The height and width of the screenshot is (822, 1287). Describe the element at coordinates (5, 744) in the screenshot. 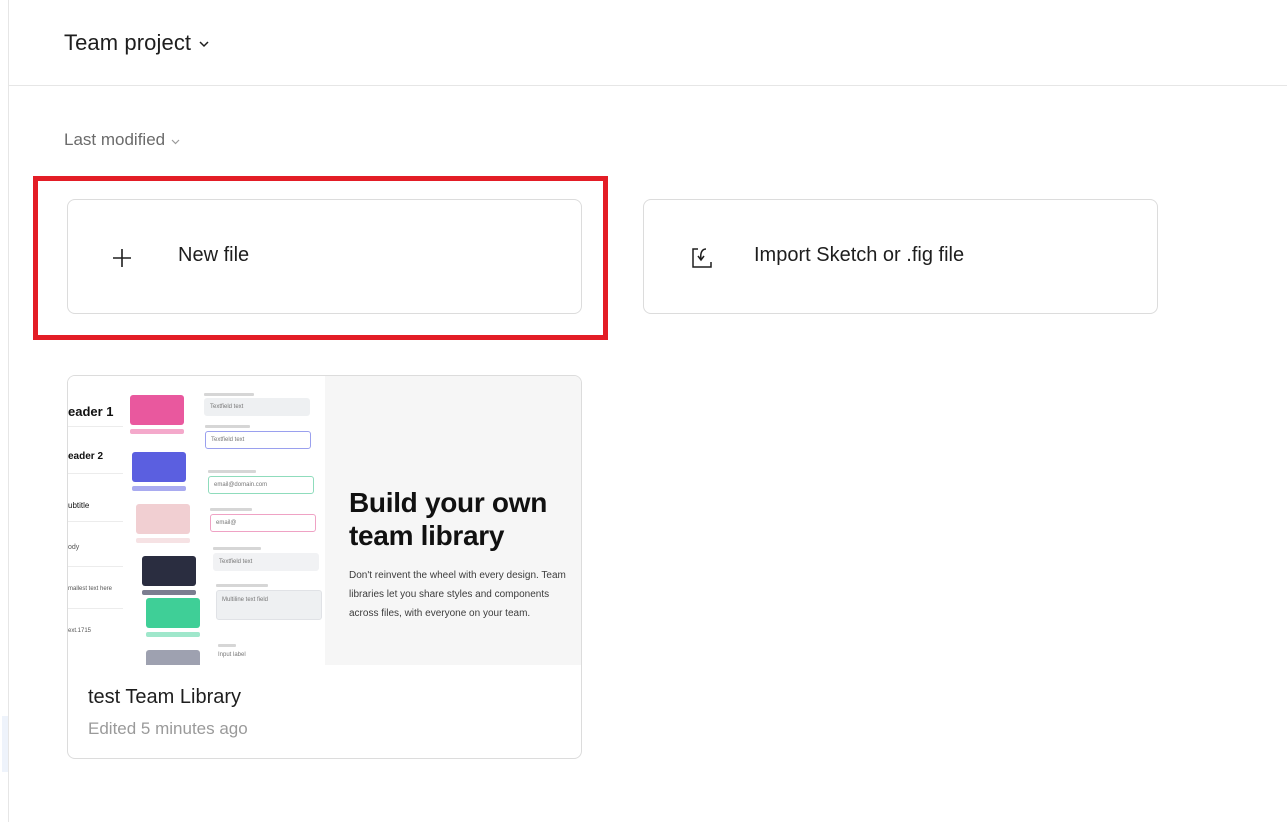

I see `left-panel-edge` at that location.